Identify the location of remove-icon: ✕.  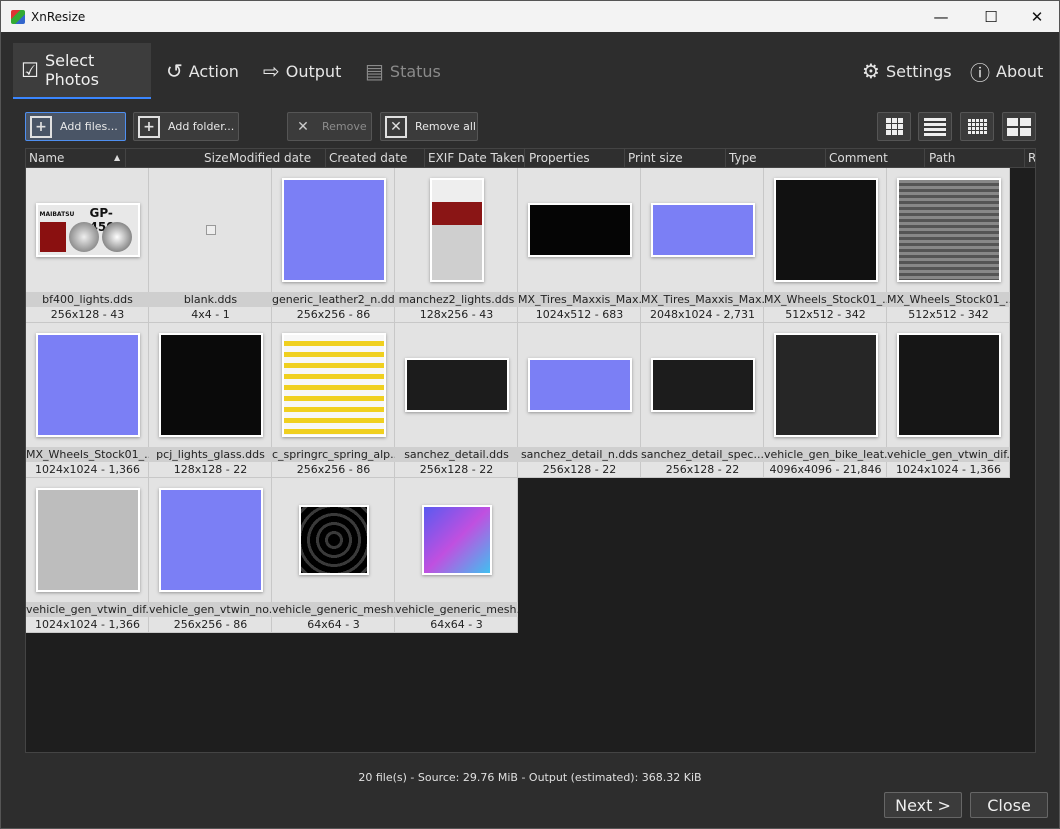
(303, 126).